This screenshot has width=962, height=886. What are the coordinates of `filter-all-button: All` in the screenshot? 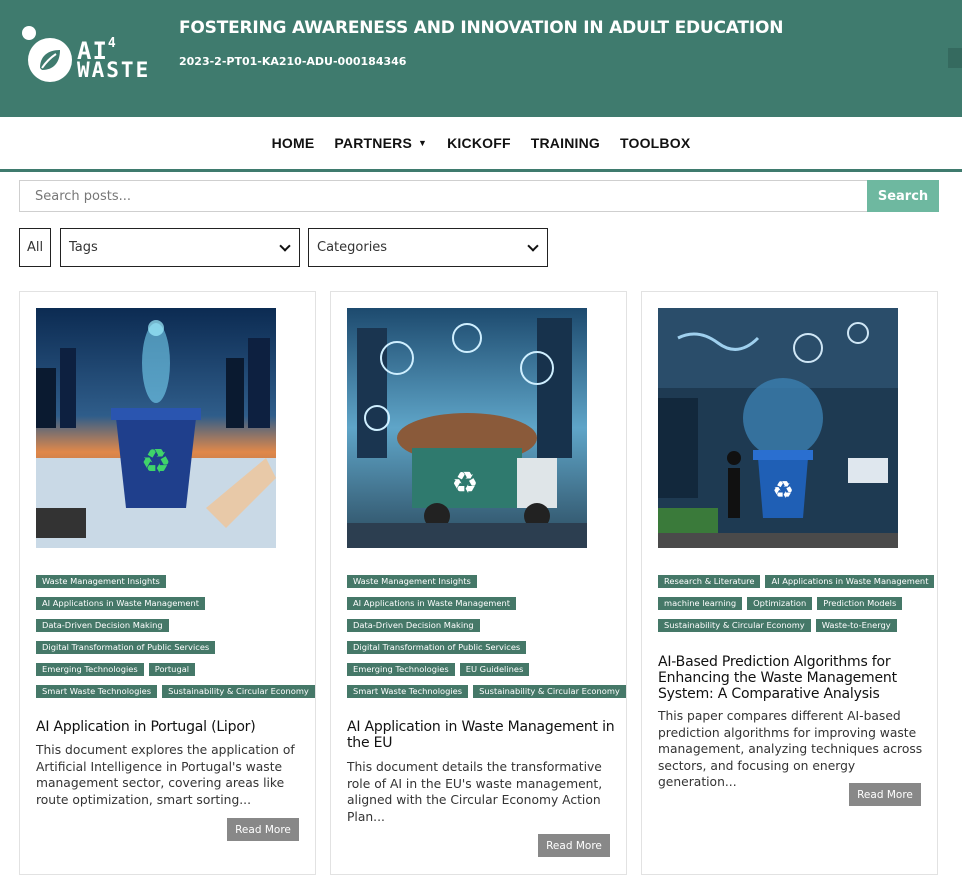 It's located at (35, 247).